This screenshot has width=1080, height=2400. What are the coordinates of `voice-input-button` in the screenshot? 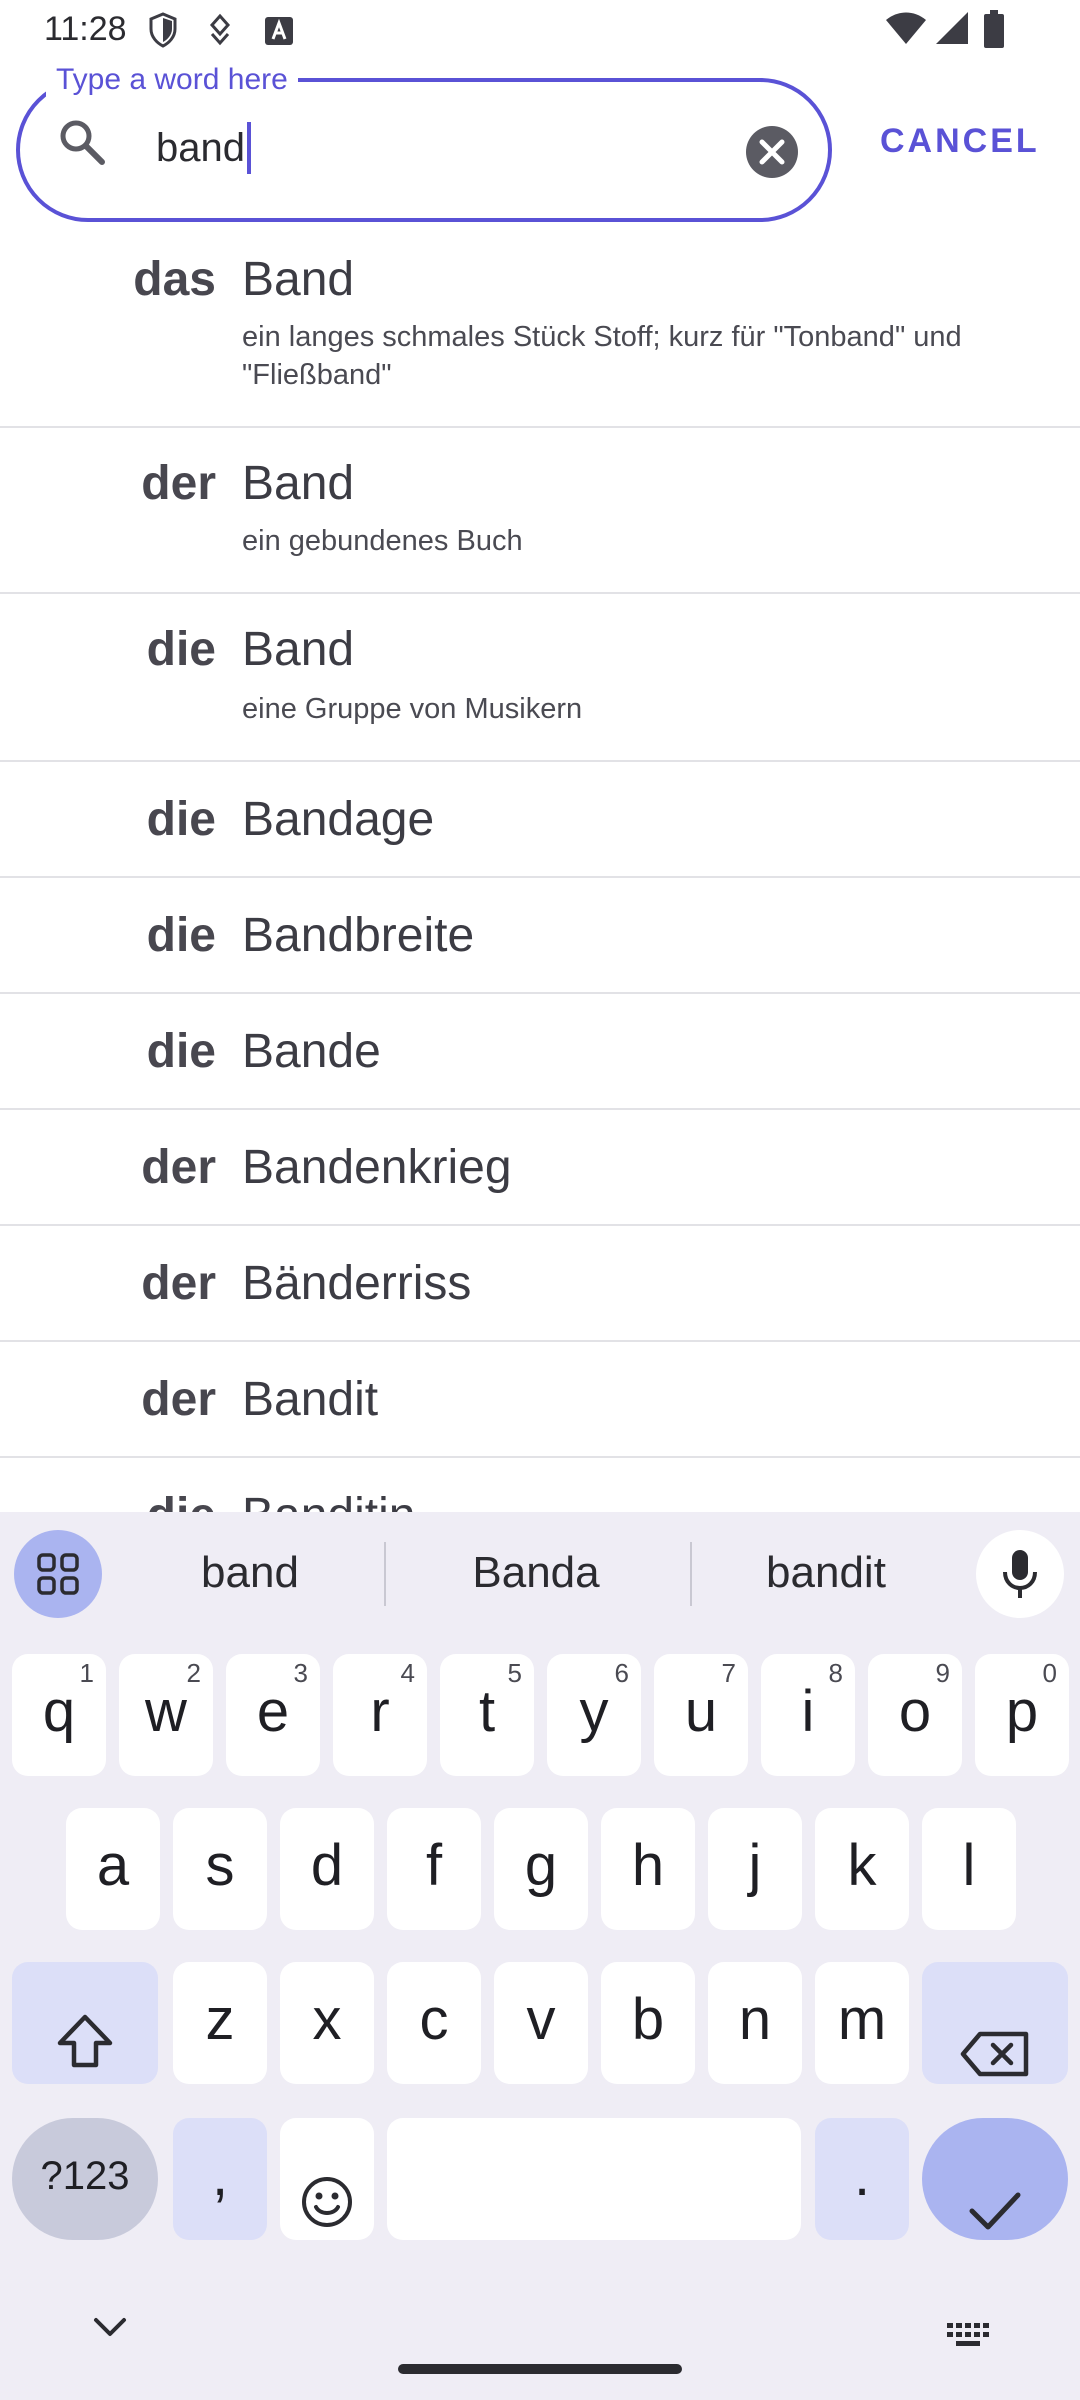 It's located at (1020, 1574).